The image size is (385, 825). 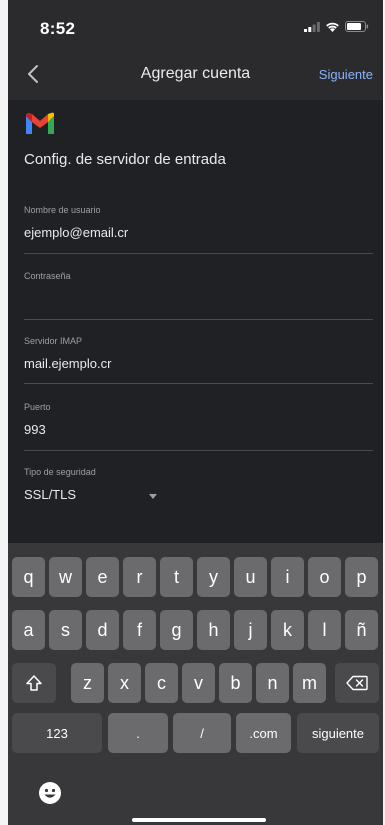 I want to click on shift-icon, so click(x=34, y=683).